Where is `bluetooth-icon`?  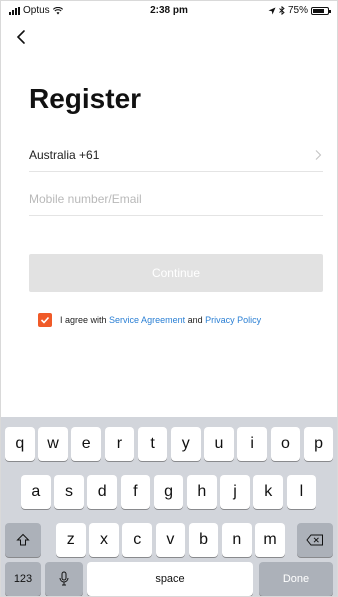
bluetooth-icon is located at coordinates (282, 10).